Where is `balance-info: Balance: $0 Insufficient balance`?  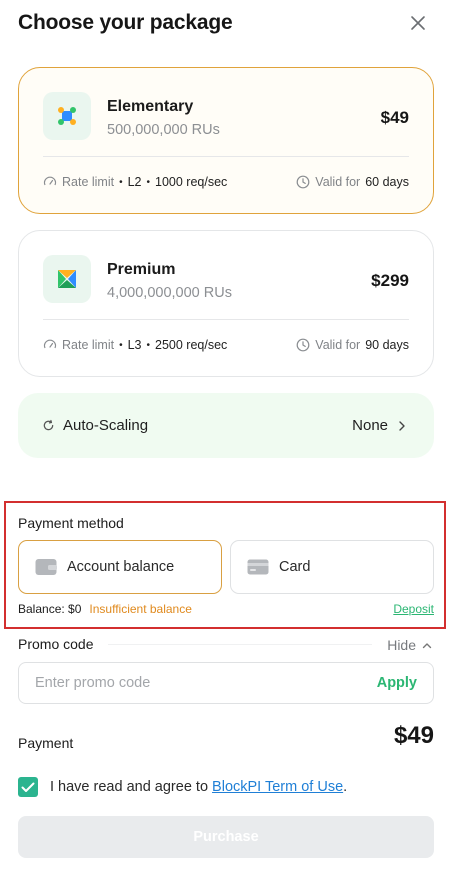
balance-info: Balance: $0 Insufficient balance is located at coordinates (105, 609).